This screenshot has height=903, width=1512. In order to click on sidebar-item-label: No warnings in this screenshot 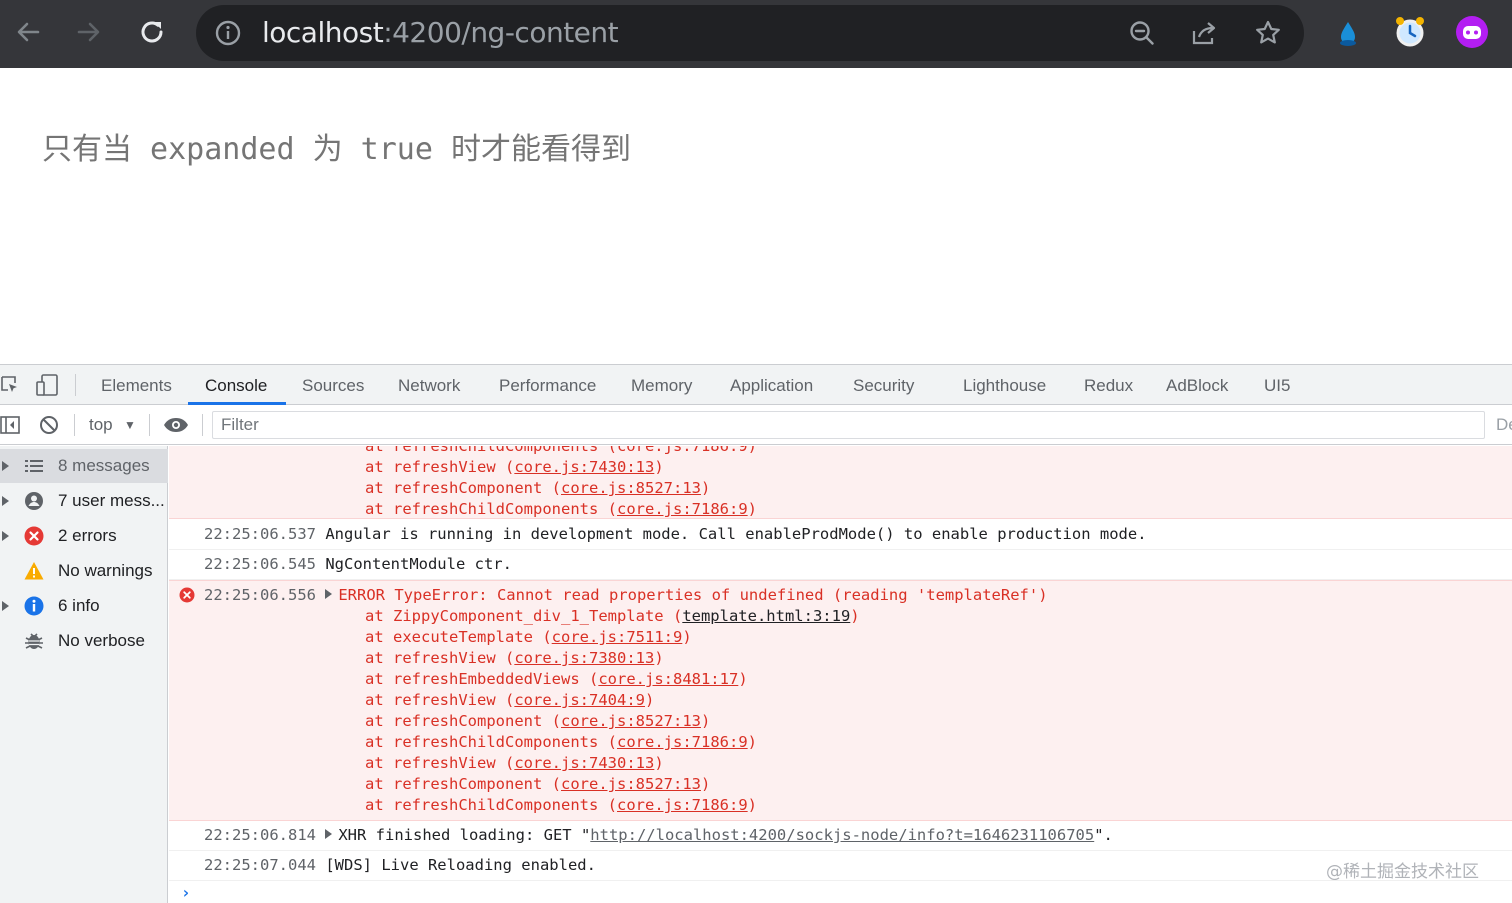, I will do `click(105, 570)`.